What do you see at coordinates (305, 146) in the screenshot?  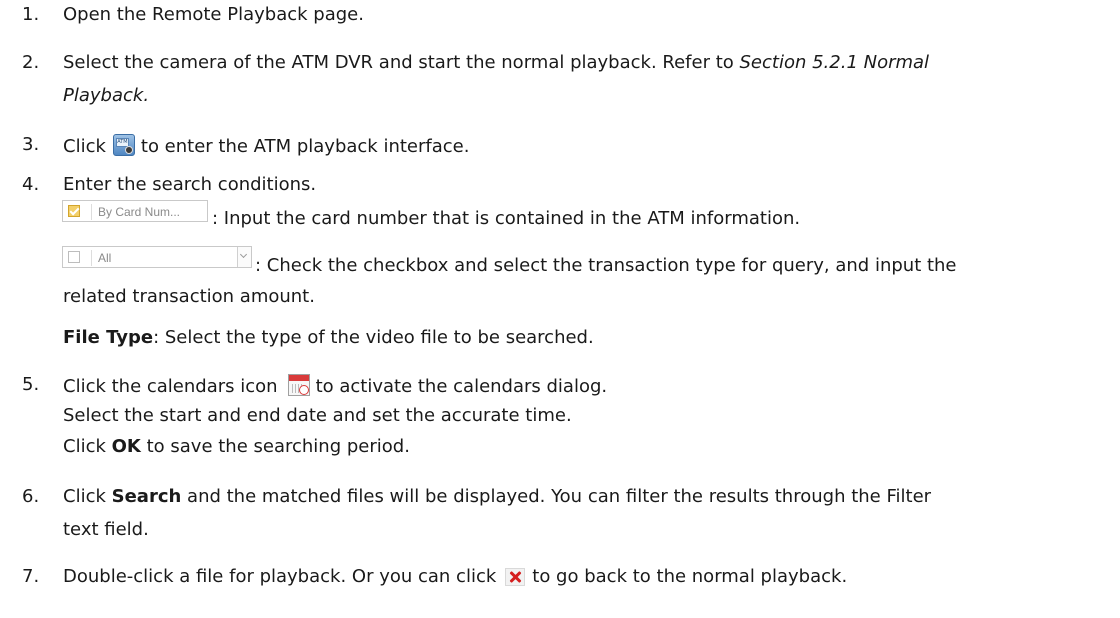 I see `step-3-text-post: to enter the ATM playback interface.` at bounding box center [305, 146].